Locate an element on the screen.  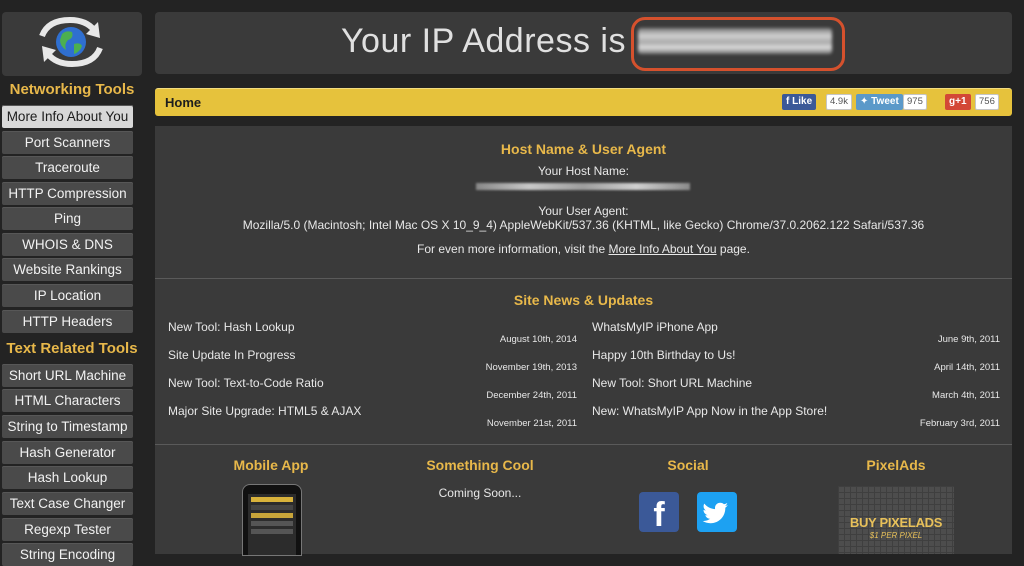
sidebar-item-hash-generator: Hash Generator is located at coordinates (67, 452).